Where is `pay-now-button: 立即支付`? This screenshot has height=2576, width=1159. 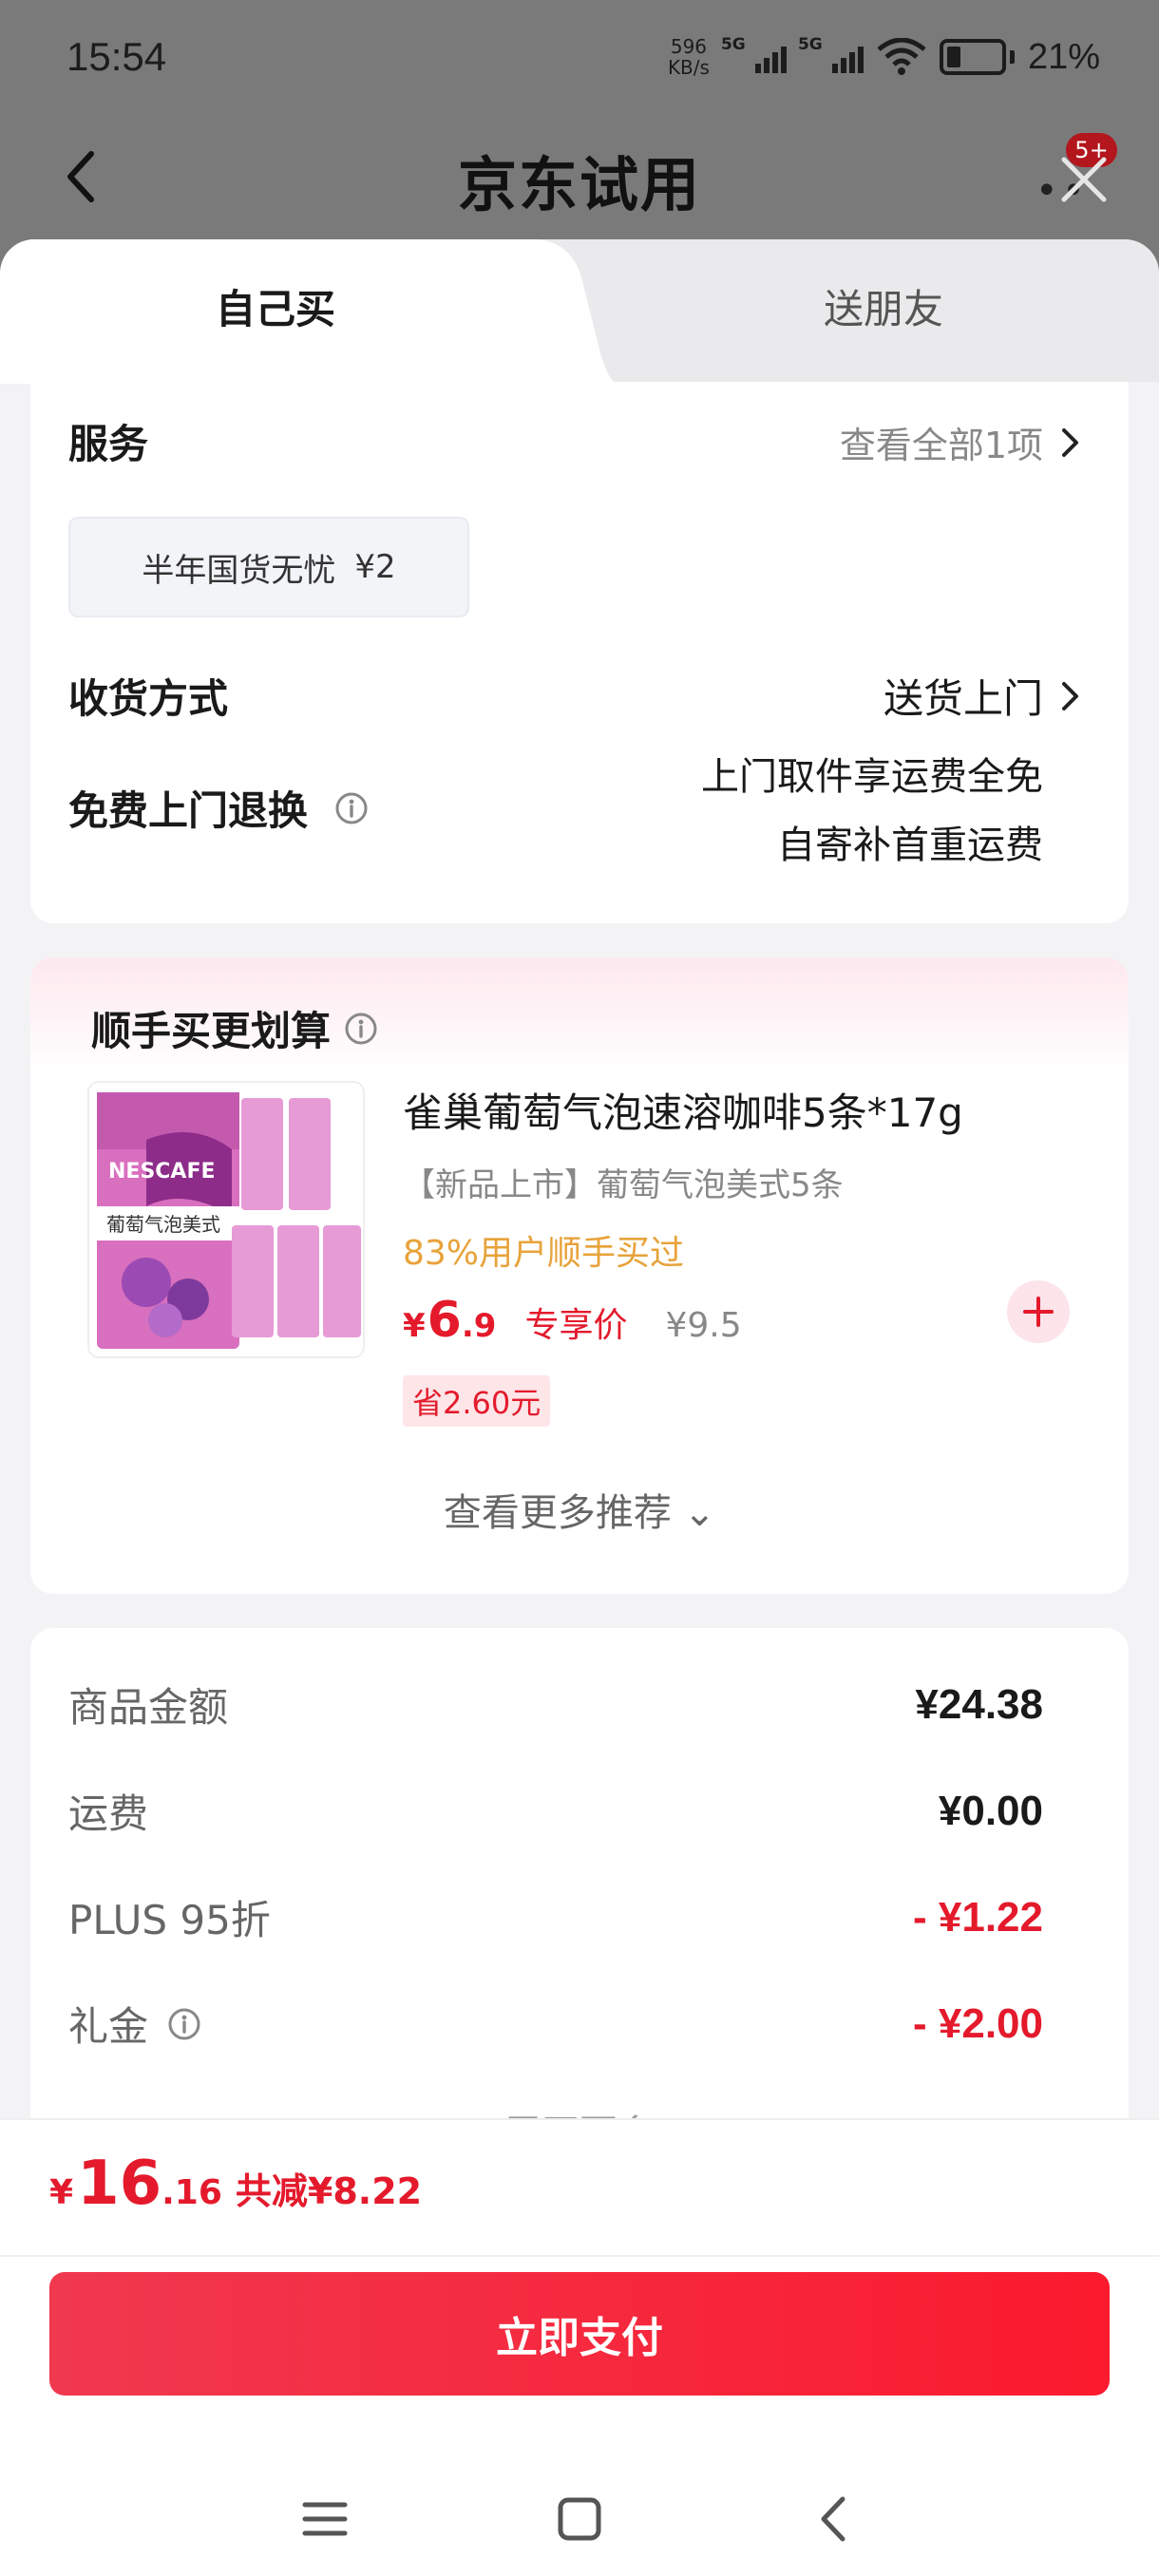
pay-now-button: 立即支付 is located at coordinates (579, 2334).